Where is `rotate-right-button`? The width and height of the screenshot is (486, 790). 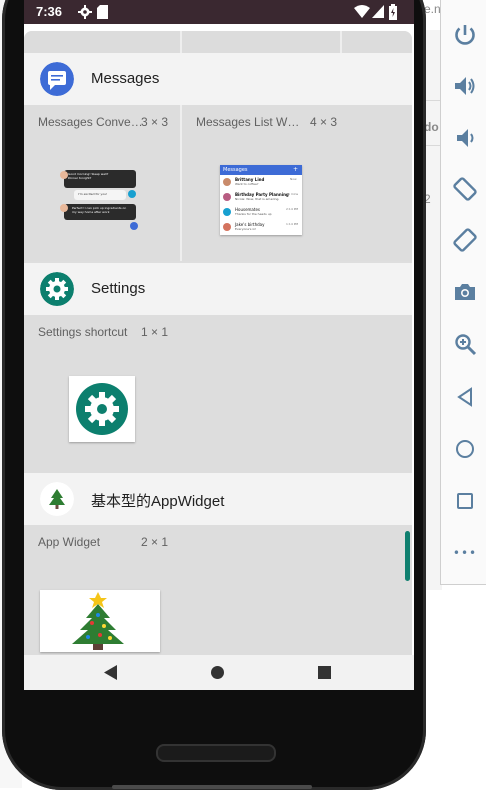 rotate-right-button is located at coordinates (465, 240).